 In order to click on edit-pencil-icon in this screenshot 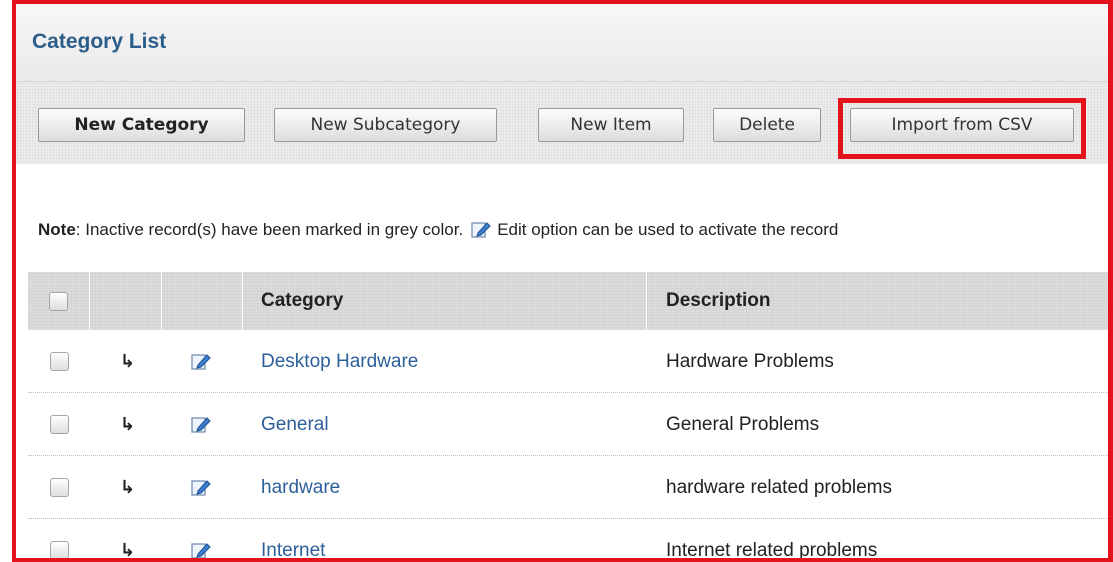, I will do `click(481, 230)`.